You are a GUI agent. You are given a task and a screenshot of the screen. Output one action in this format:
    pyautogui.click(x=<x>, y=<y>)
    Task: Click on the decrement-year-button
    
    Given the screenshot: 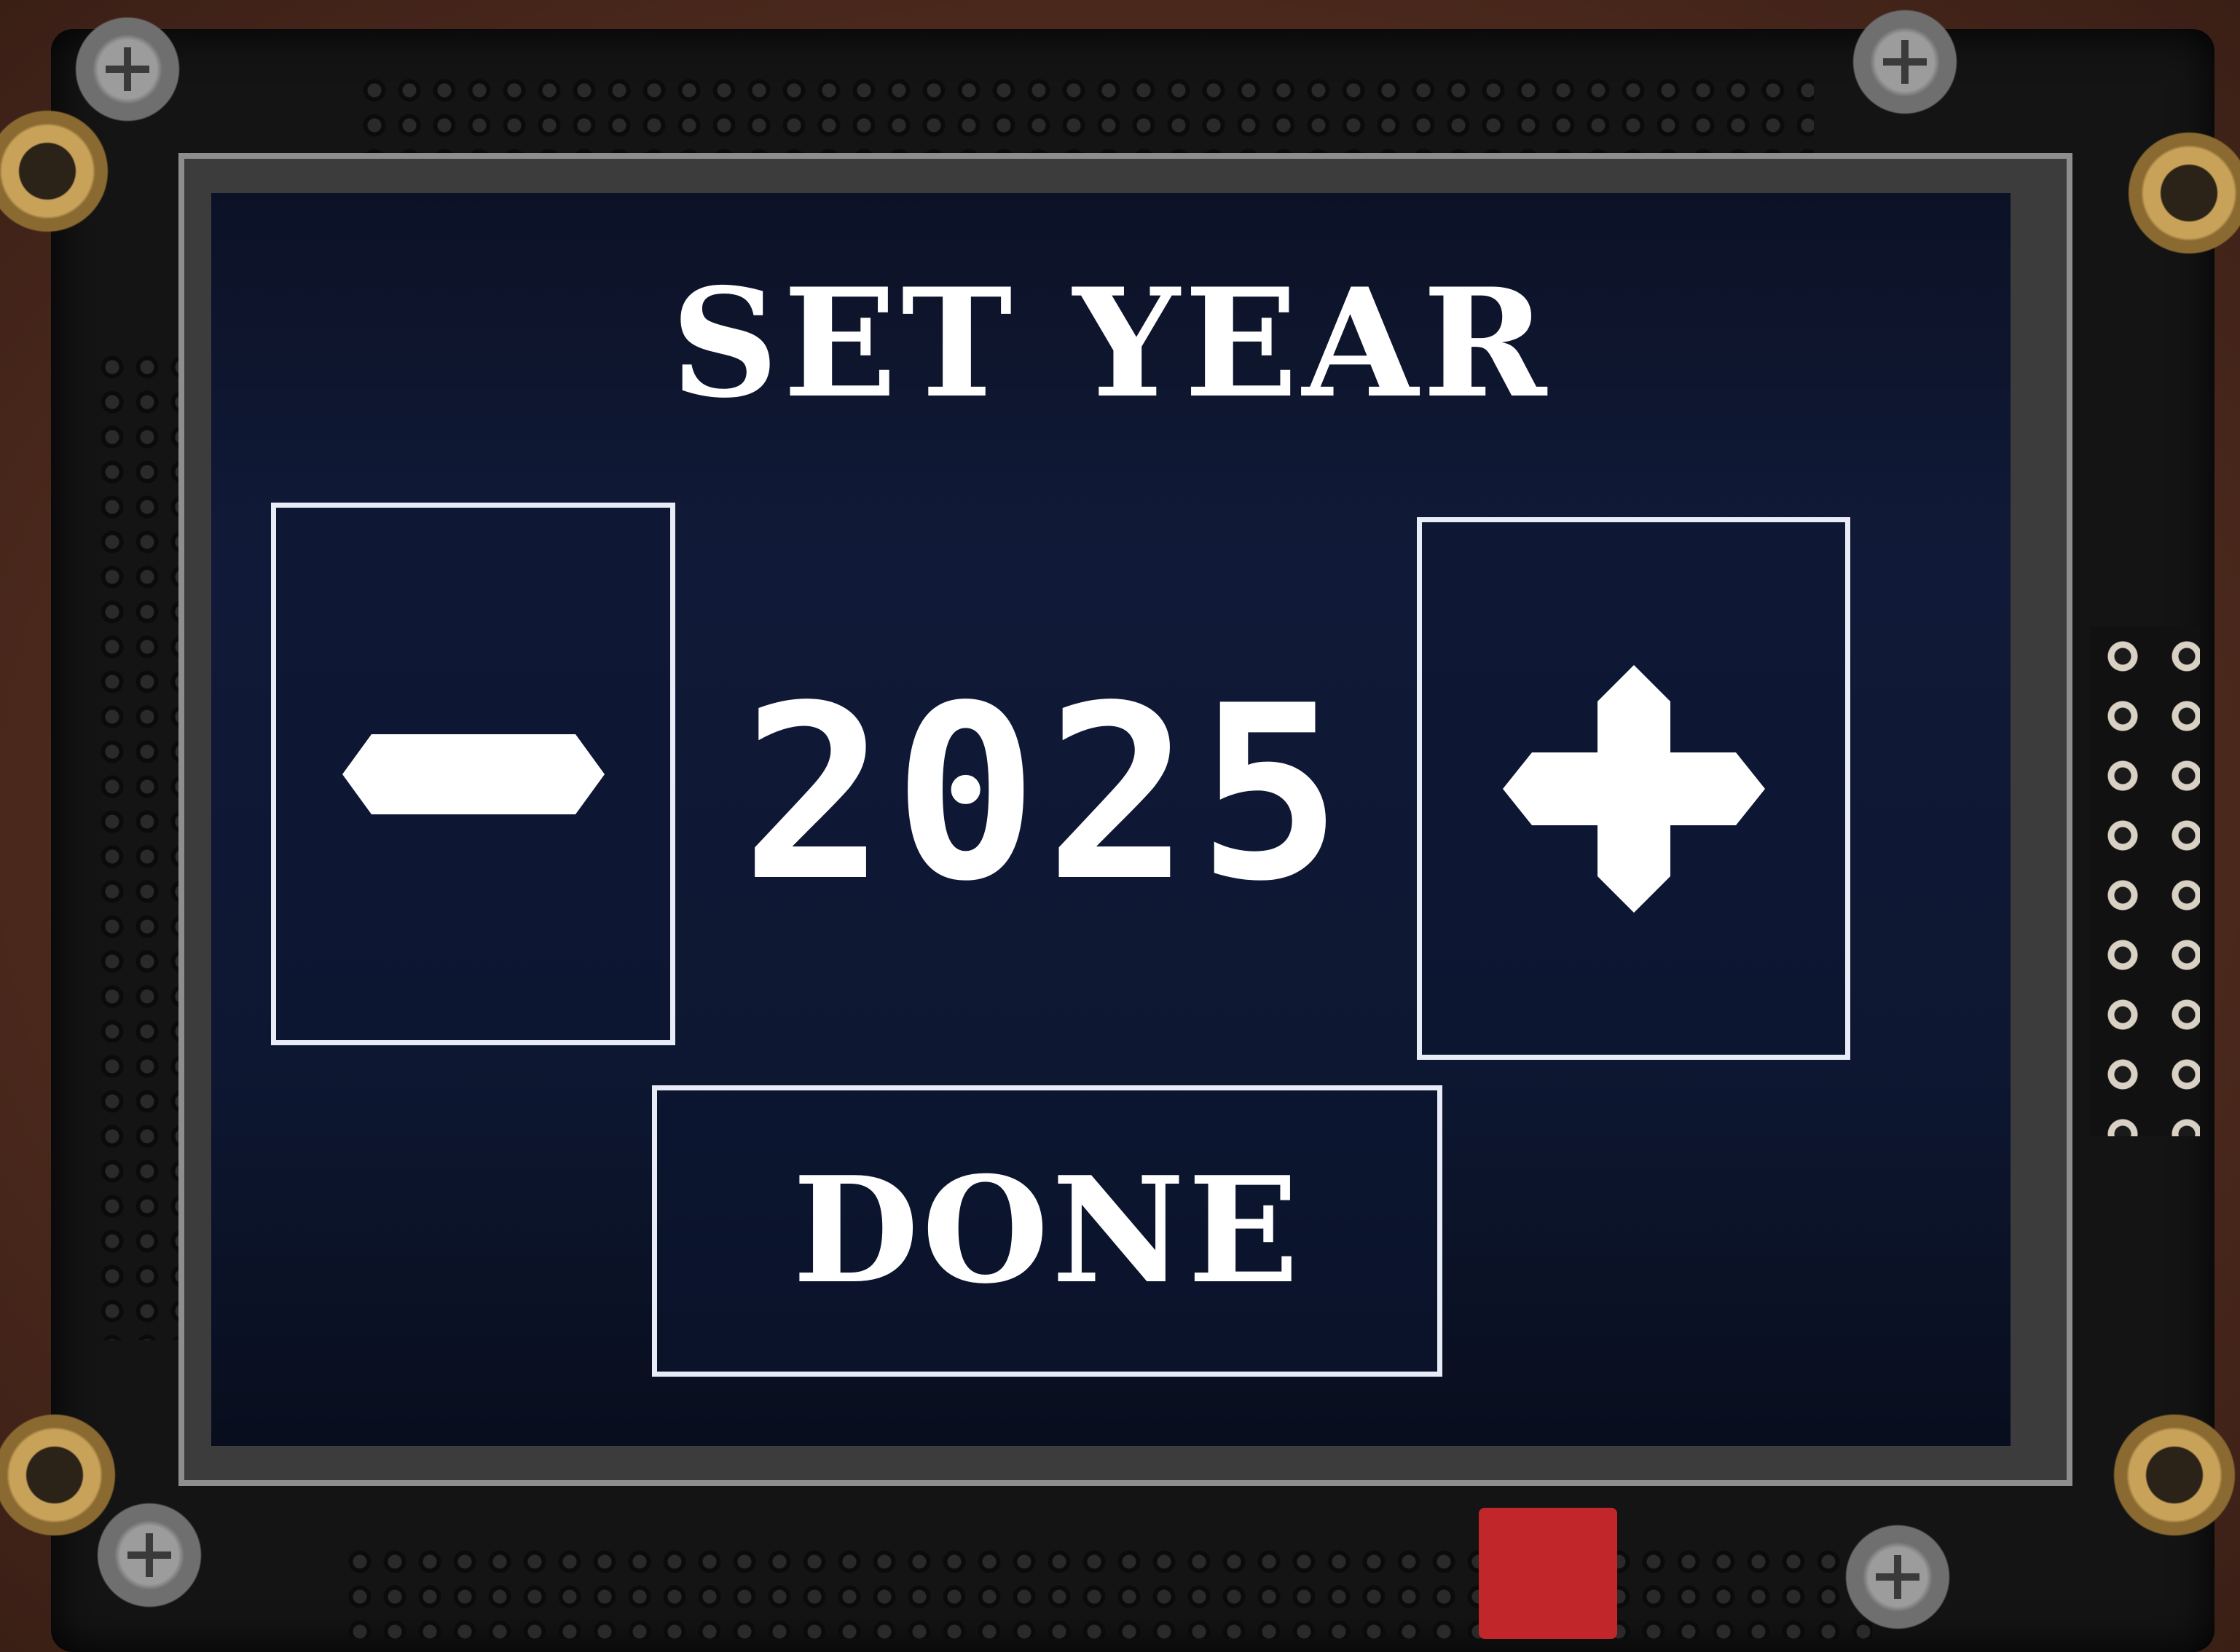 What is the action you would take?
    pyautogui.click(x=473, y=774)
    